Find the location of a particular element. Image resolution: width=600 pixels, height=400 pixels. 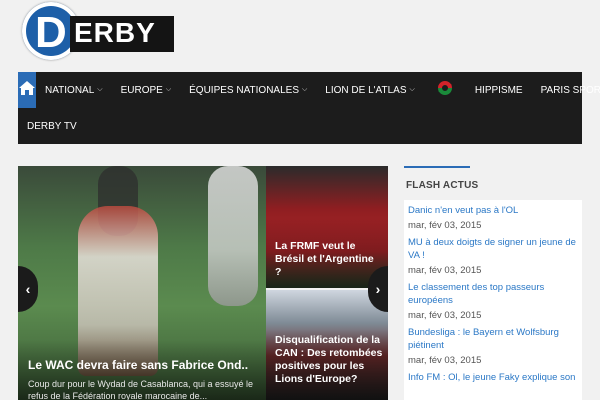

nav-item-label: LION DE L'ATLAS is located at coordinates (366, 90).